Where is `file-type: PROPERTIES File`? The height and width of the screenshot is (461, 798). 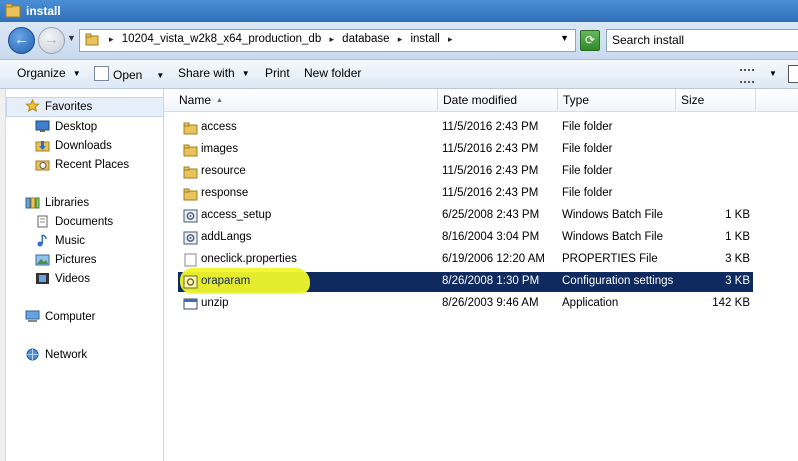 file-type: PROPERTIES File is located at coordinates (610, 259).